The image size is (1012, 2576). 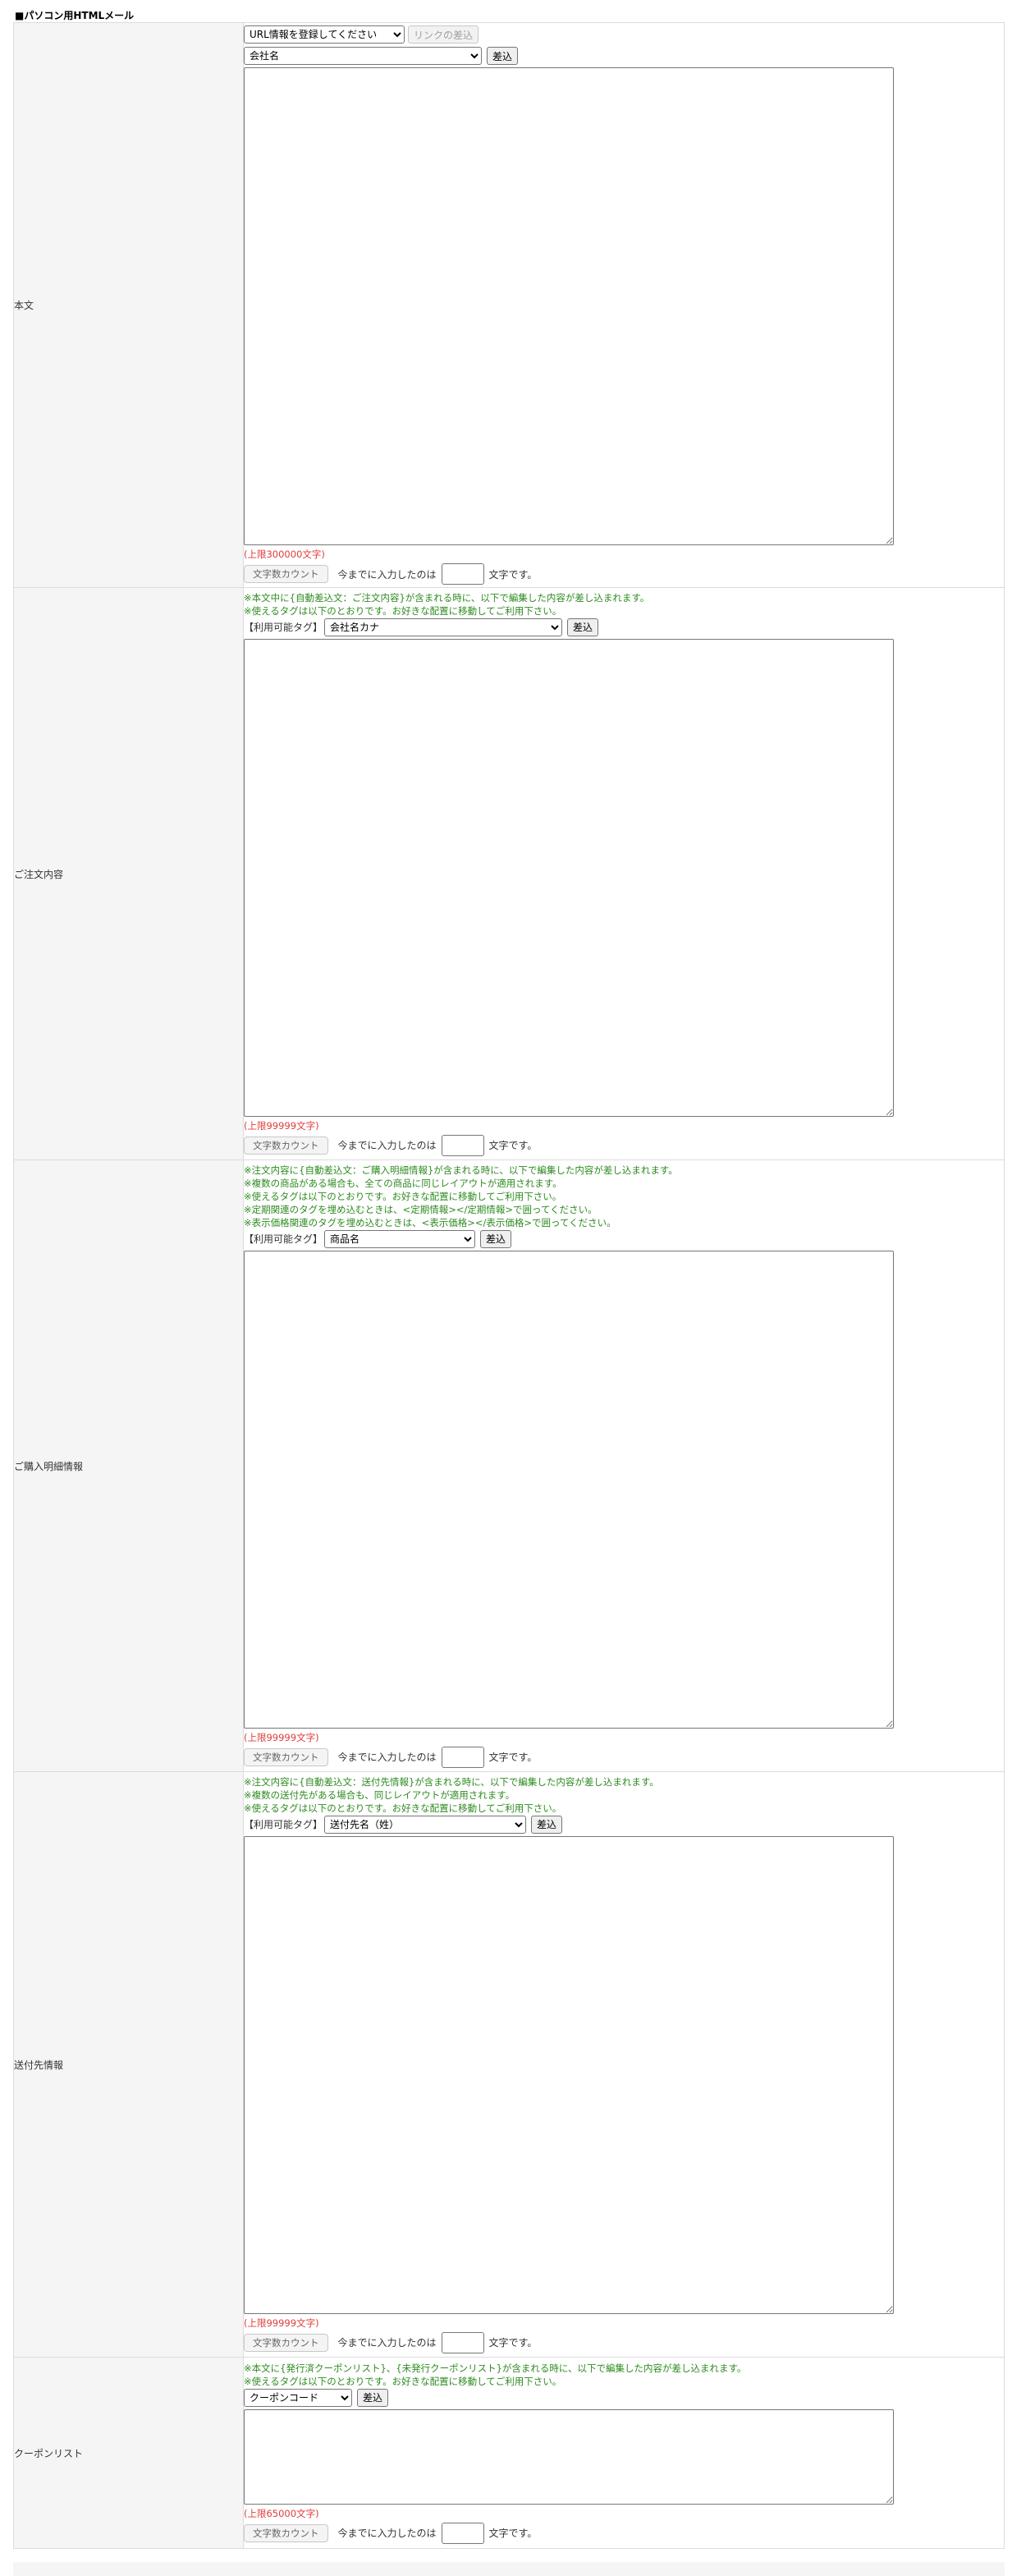 I want to click on row-label-coupon: クーポンリスト, so click(x=128, y=2453).